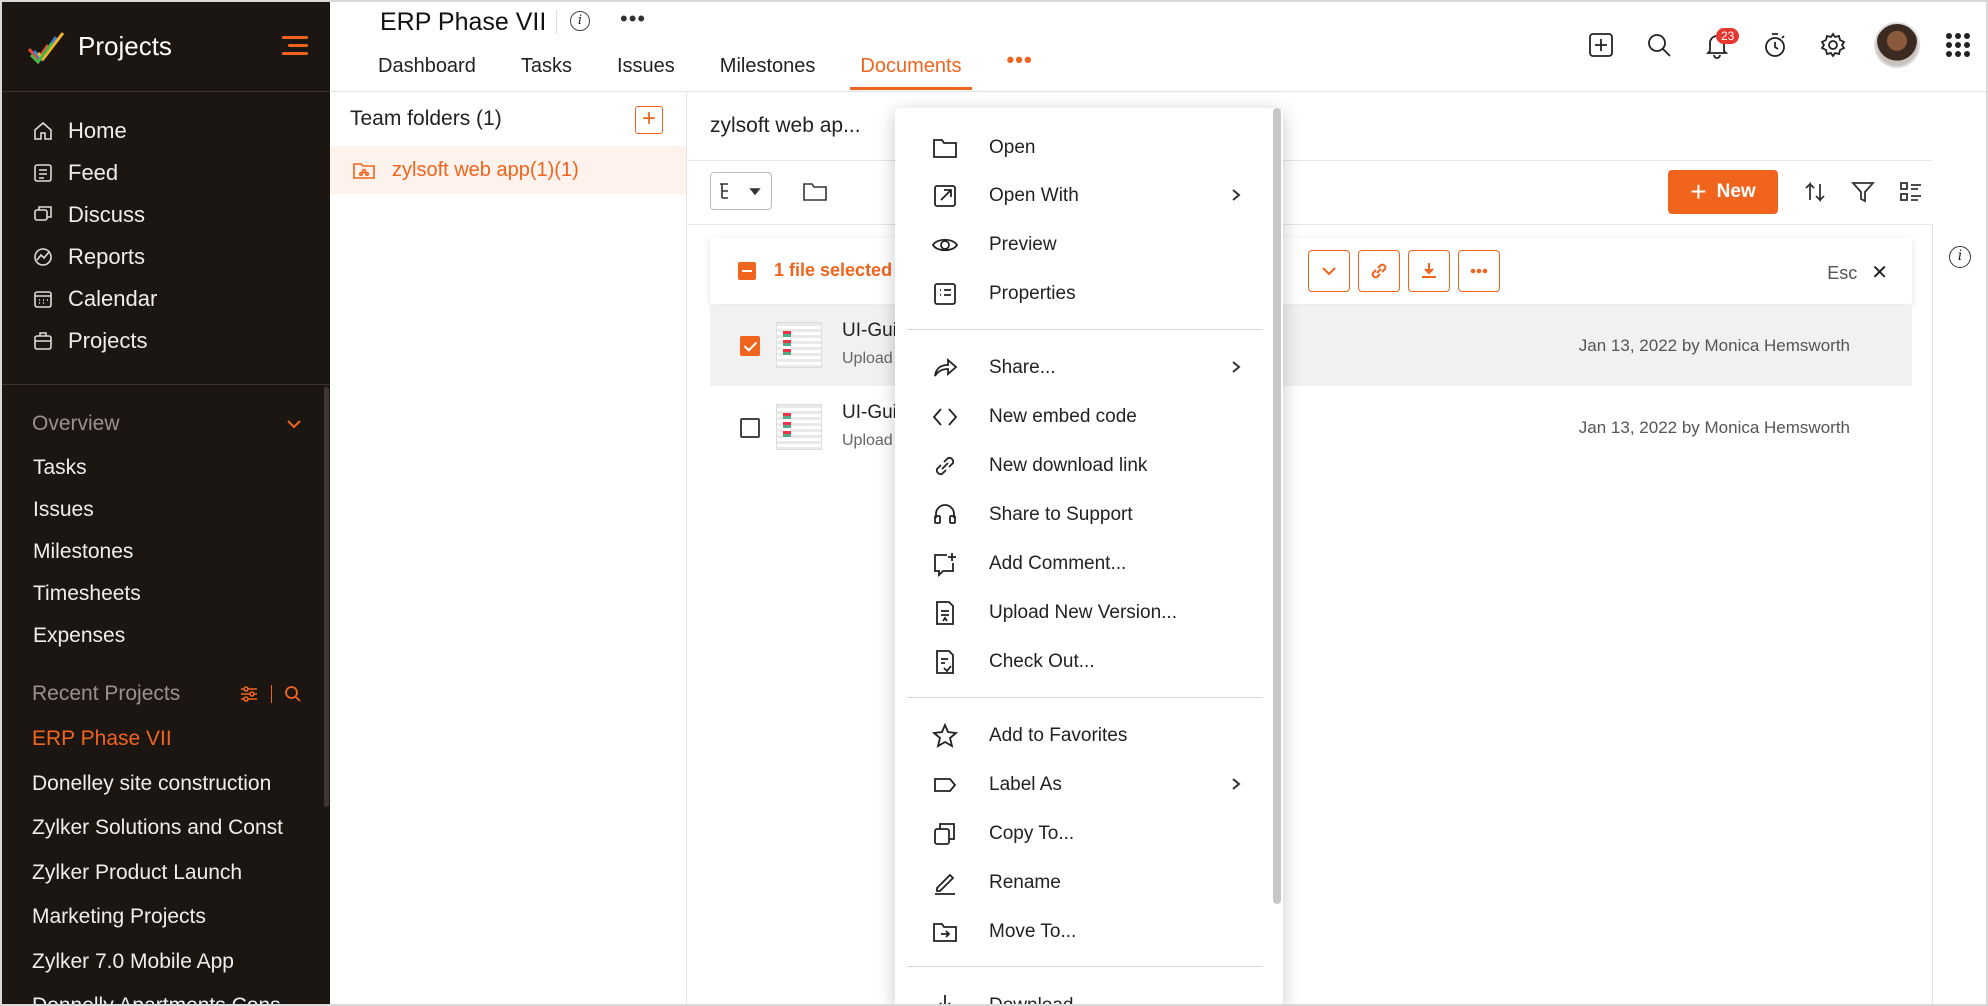 The width and height of the screenshot is (1988, 1006). What do you see at coordinates (1083, 785) in the screenshot?
I see `menu-item-label-as: Label As` at bounding box center [1083, 785].